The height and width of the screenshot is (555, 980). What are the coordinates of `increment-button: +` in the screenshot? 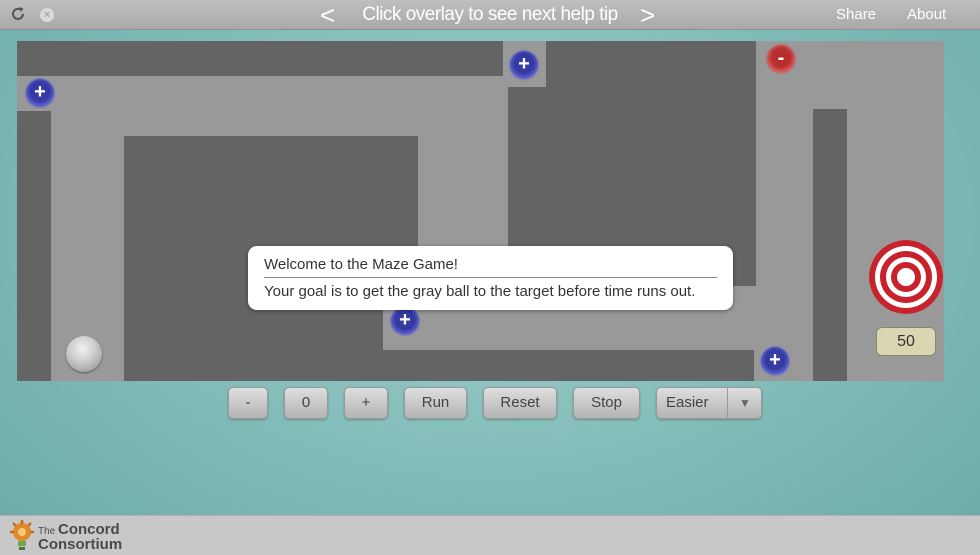 It's located at (366, 403).